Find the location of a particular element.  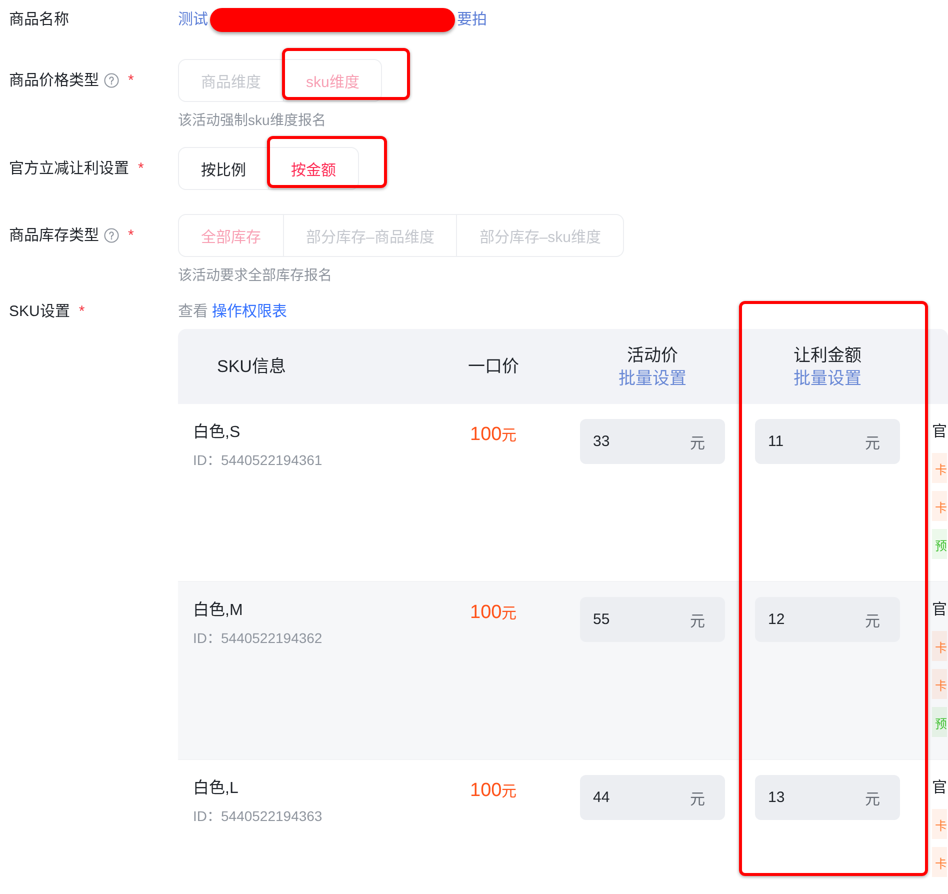

sku-id: ID：5440522194363 is located at coordinates (258, 816).